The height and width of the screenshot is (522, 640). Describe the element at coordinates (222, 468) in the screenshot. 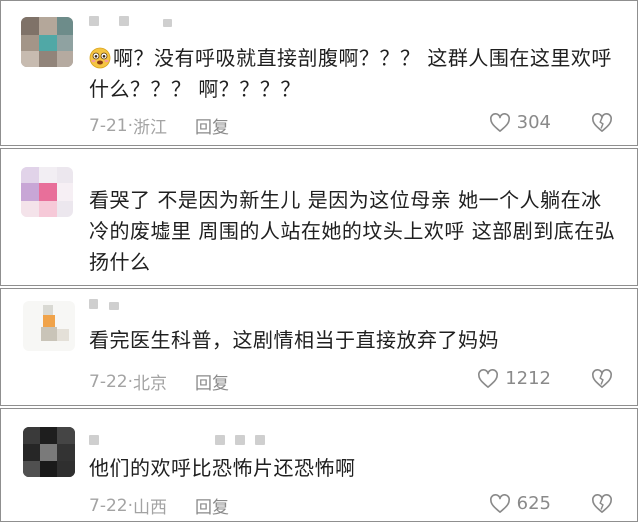

I see `comment-body: 他们的欢呼比恐怖片还恐怖啊` at that location.